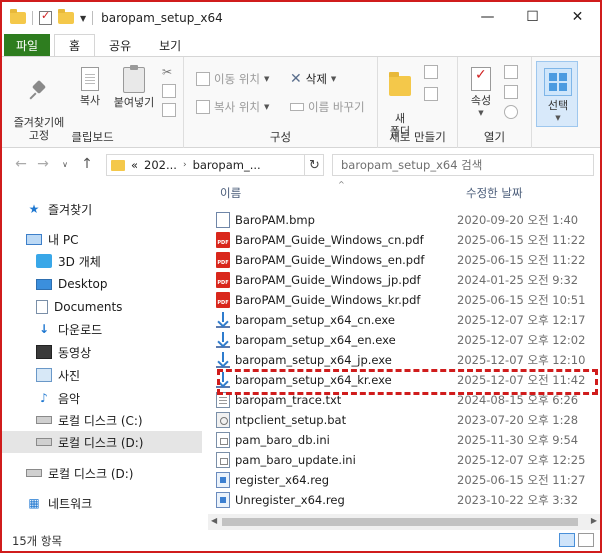  What do you see at coordinates (169, 72) in the screenshot?
I see `cut-icon: ✂` at bounding box center [169, 72].